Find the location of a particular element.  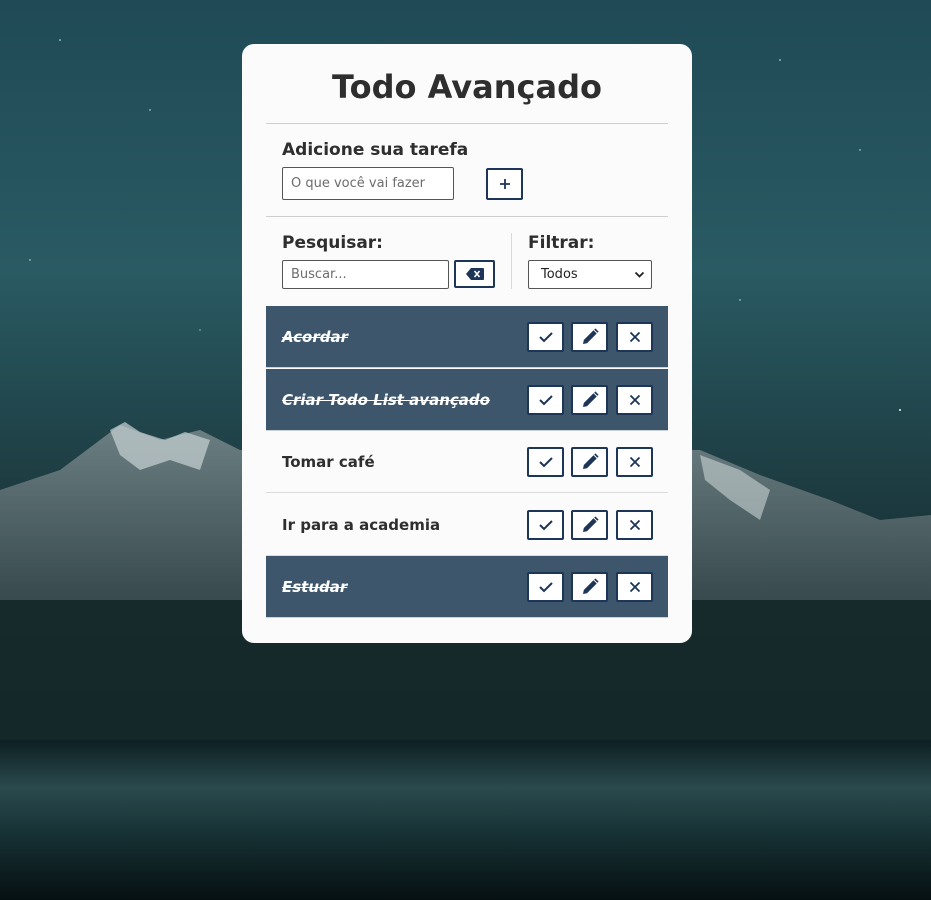

chevron-down-icon is located at coordinates (639, 276).